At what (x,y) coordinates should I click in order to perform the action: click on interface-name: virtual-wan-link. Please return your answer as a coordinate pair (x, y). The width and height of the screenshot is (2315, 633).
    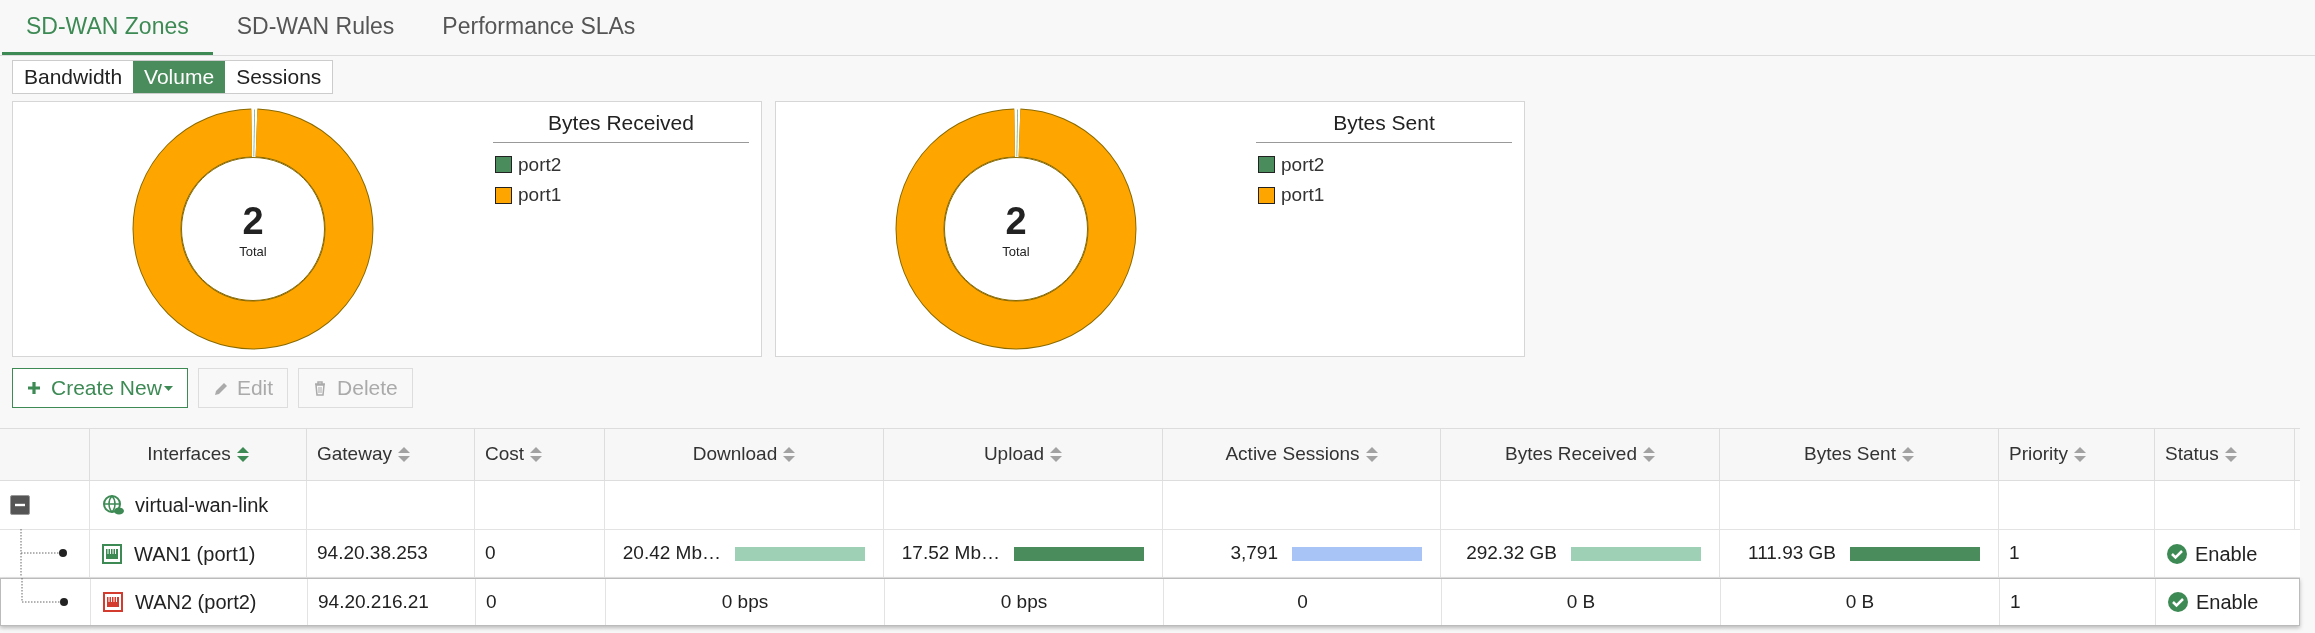
    Looking at the image, I should click on (202, 505).